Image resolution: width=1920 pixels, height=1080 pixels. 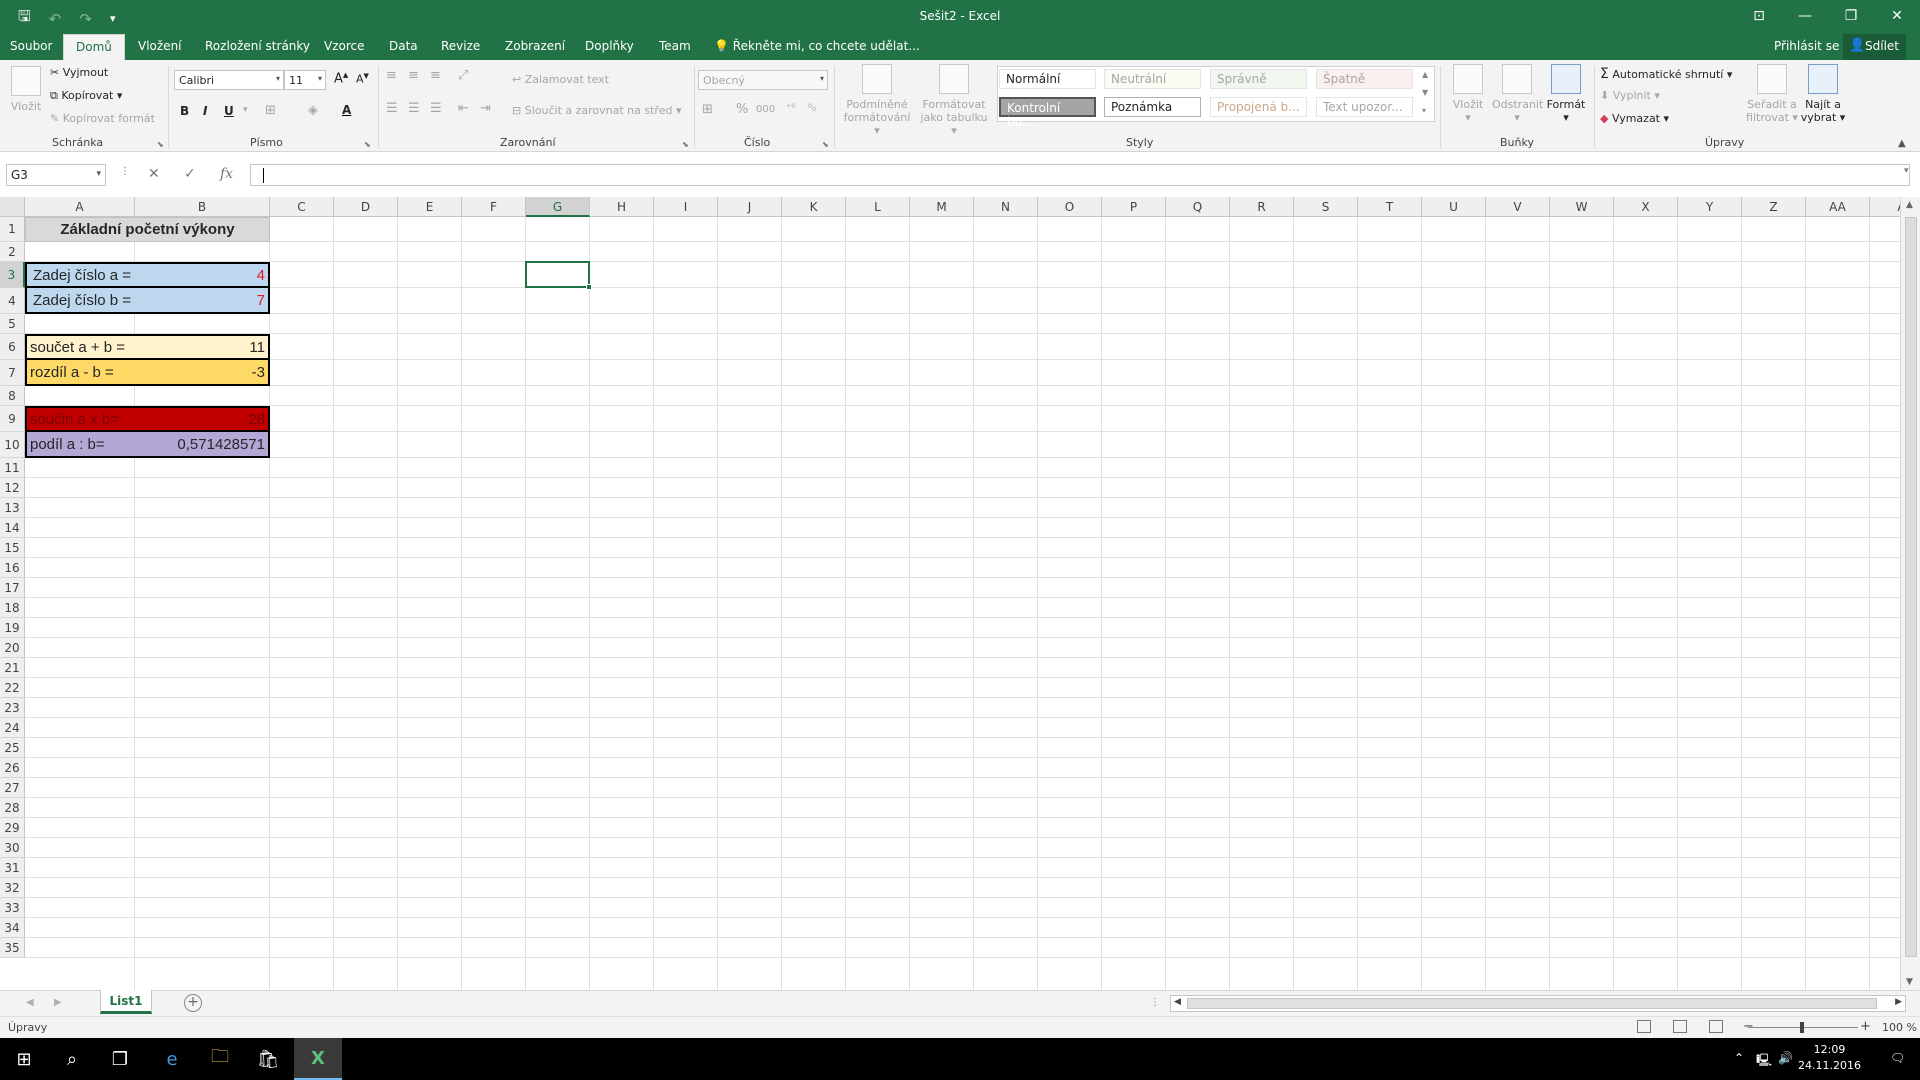 What do you see at coordinates (942, 207) in the screenshot?
I see `column-header-m: M` at bounding box center [942, 207].